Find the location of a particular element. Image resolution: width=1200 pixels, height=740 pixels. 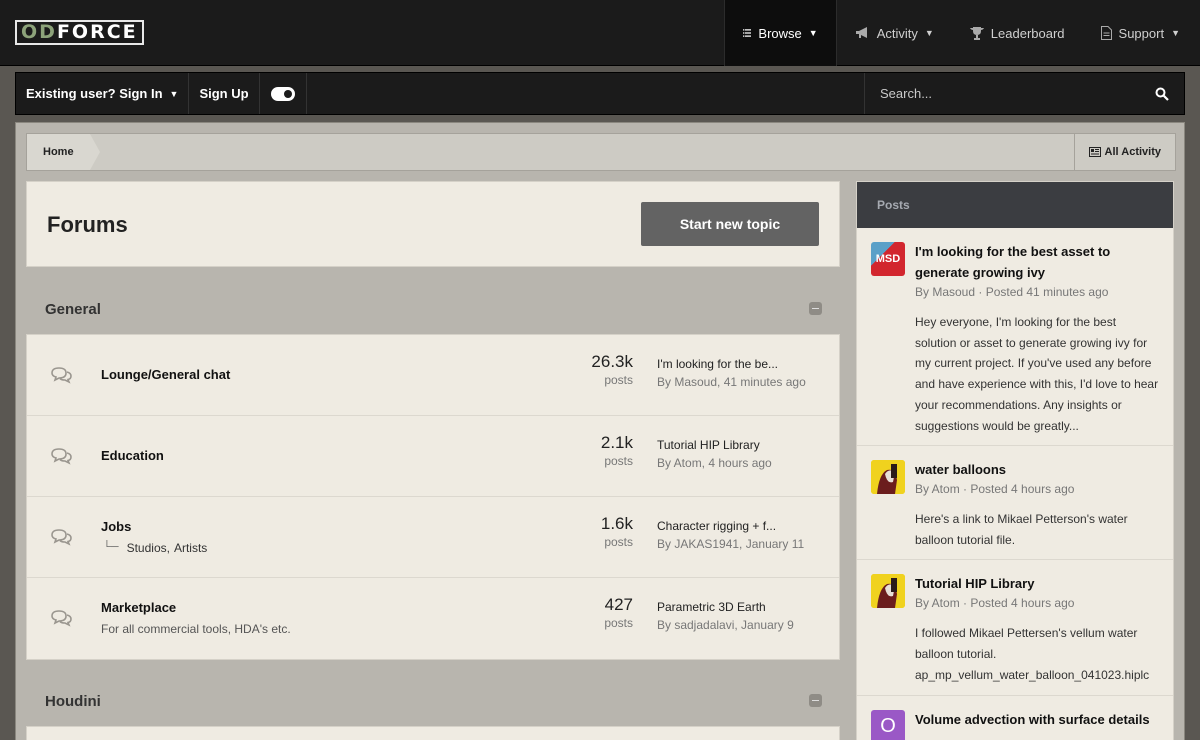

last-post-meta: By sadjadalavi, January 9 is located at coordinates (725, 625).